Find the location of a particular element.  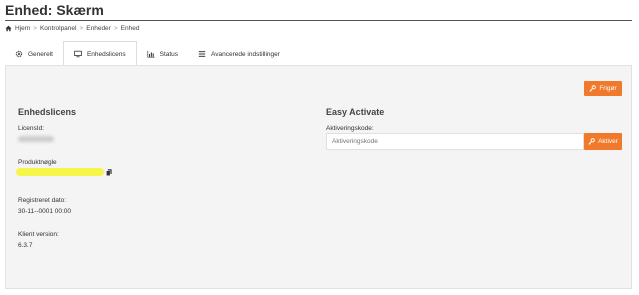

tab-status: Status is located at coordinates (162, 54).